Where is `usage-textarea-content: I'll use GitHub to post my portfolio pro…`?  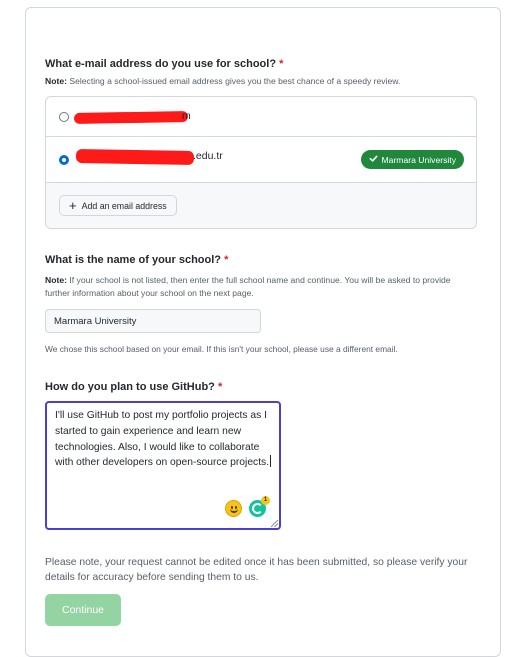
usage-textarea-content: I'll use GitHub to post my portfolio pro… is located at coordinates (164, 439).